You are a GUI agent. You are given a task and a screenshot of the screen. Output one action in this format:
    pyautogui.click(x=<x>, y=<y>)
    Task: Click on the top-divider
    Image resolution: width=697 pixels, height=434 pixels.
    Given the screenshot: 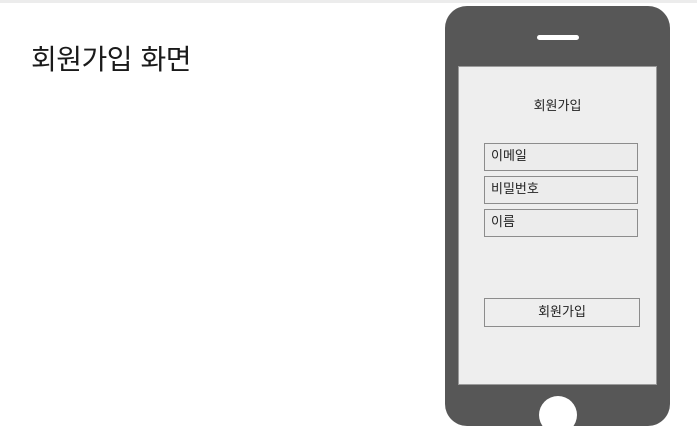 What is the action you would take?
    pyautogui.click(x=348, y=1)
    